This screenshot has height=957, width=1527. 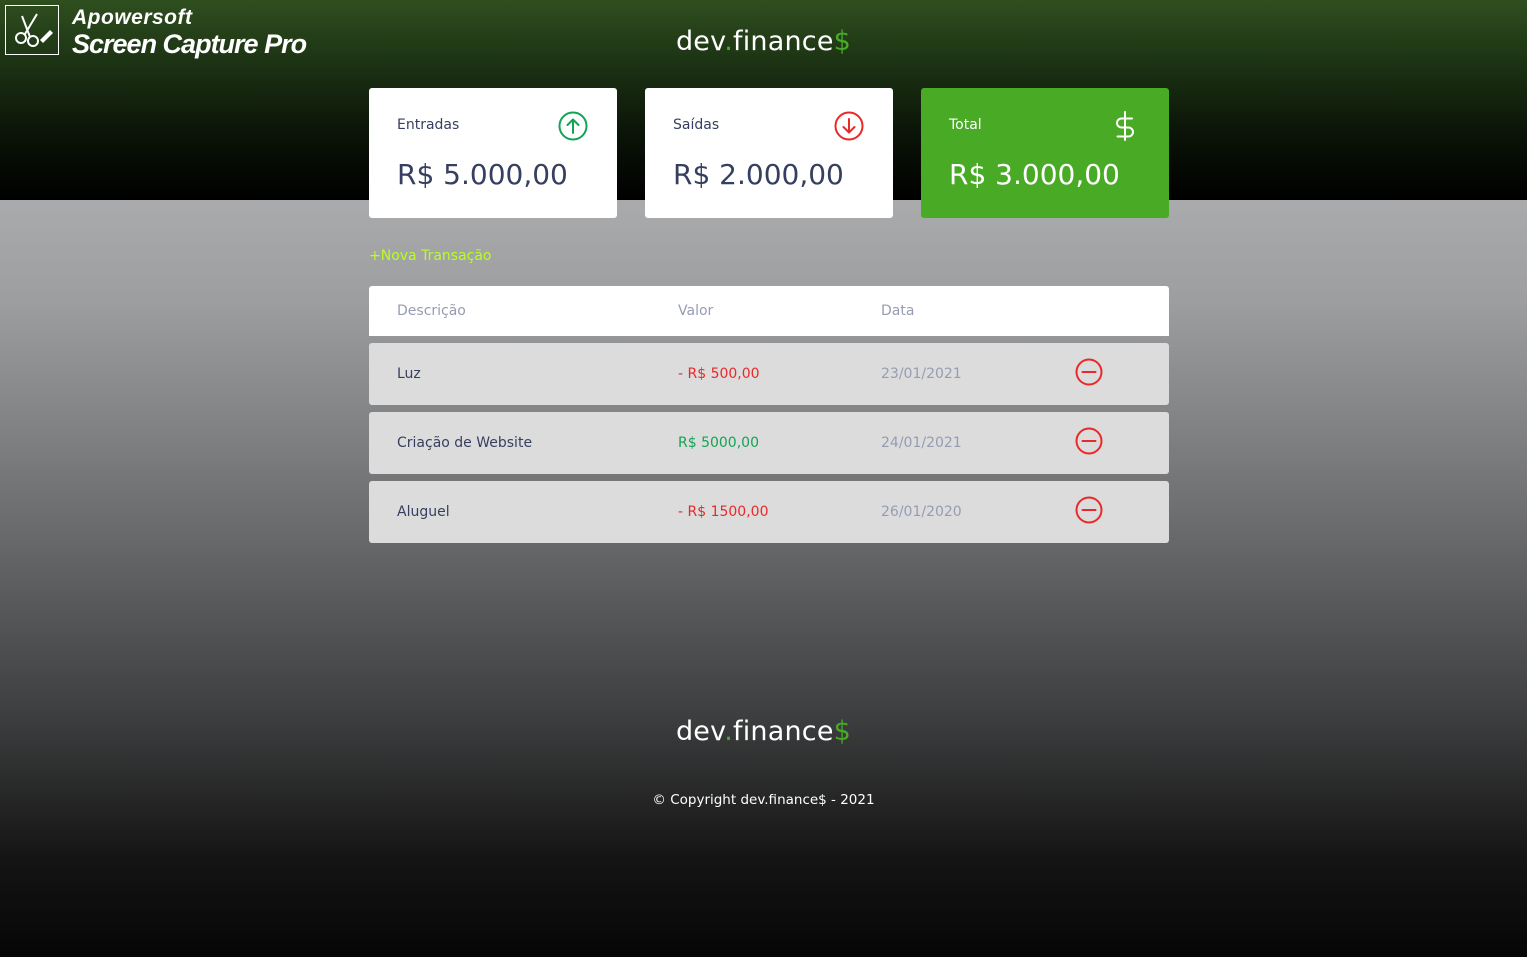 What do you see at coordinates (769, 311) in the screenshot?
I see `table-header: Descrição Valor Data` at bounding box center [769, 311].